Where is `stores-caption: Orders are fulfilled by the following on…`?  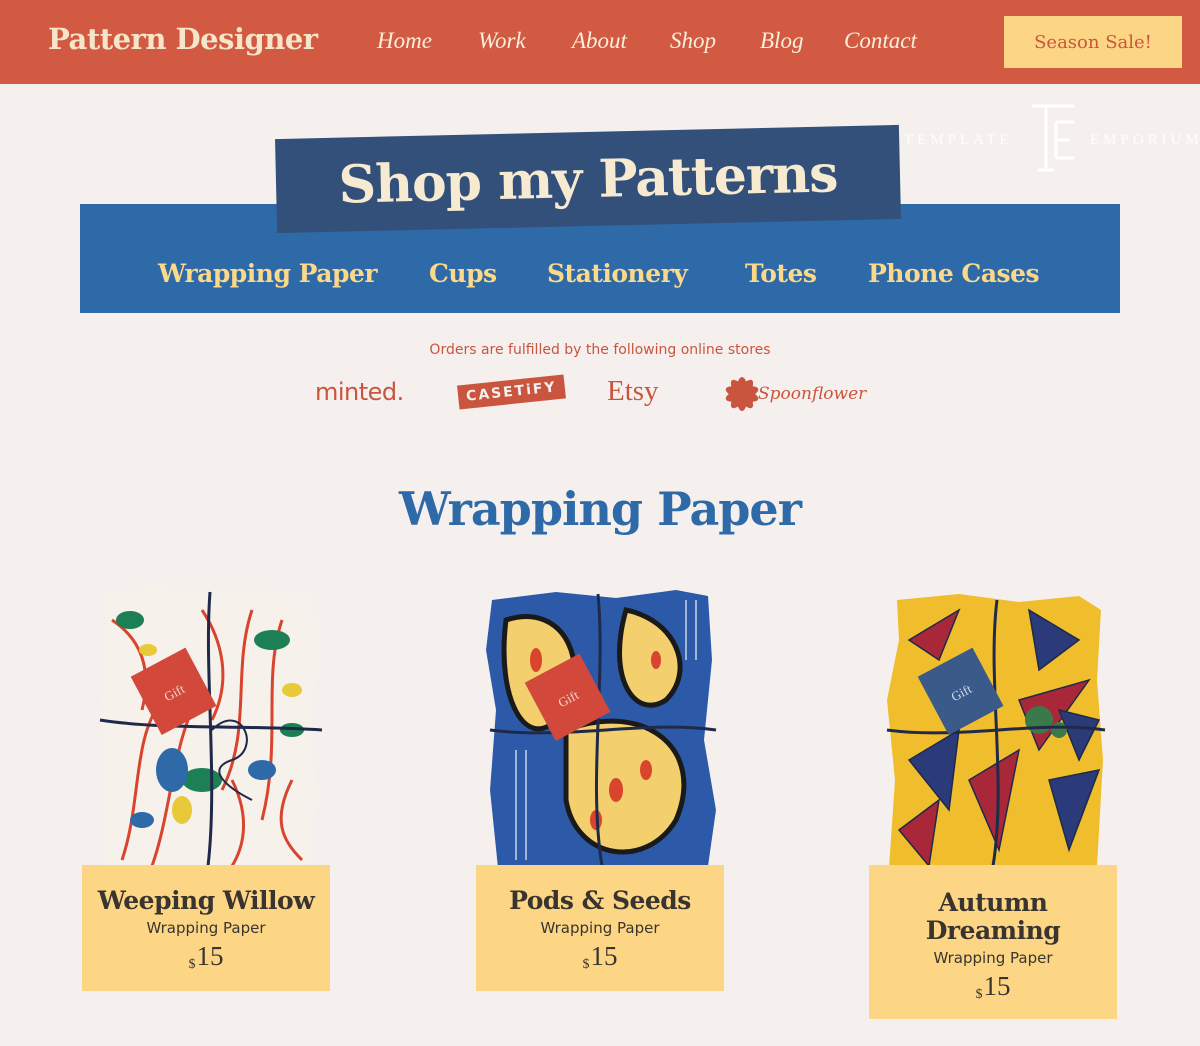 stores-caption: Orders are fulfilled by the following on… is located at coordinates (600, 350).